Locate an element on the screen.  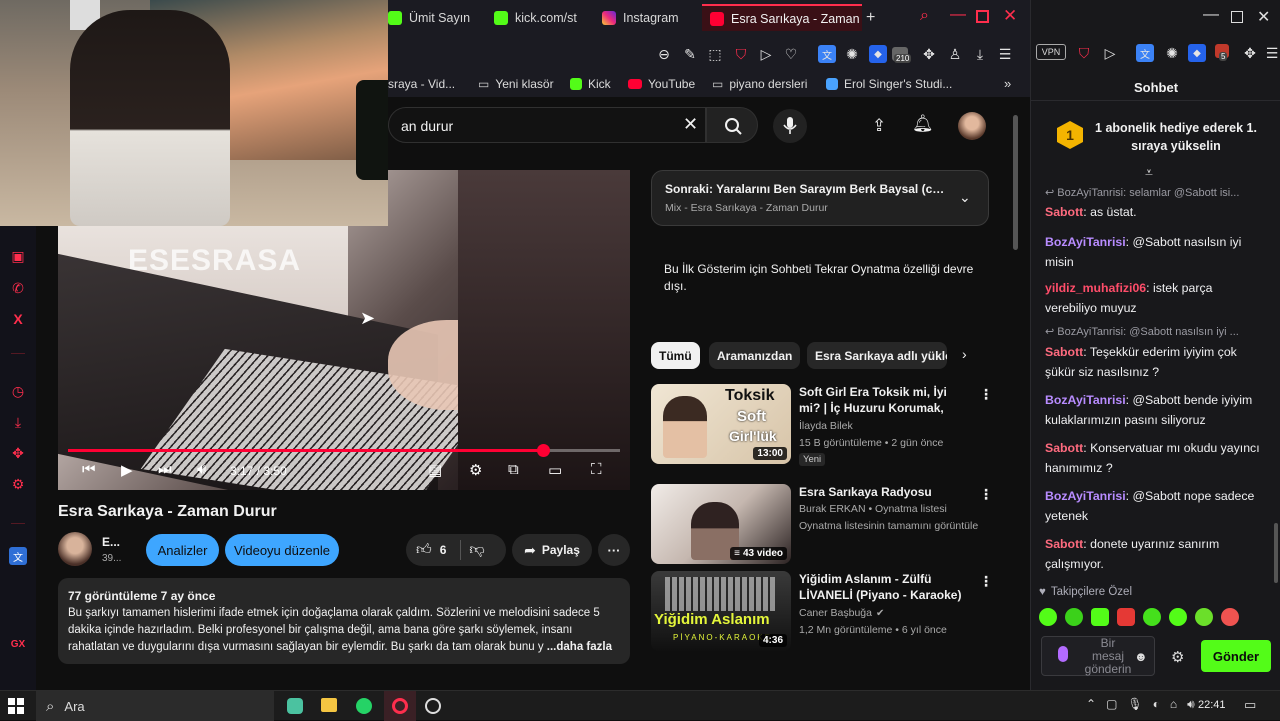
thumbs-down-icon: 👎︎ is located at coordinates (476, 550).